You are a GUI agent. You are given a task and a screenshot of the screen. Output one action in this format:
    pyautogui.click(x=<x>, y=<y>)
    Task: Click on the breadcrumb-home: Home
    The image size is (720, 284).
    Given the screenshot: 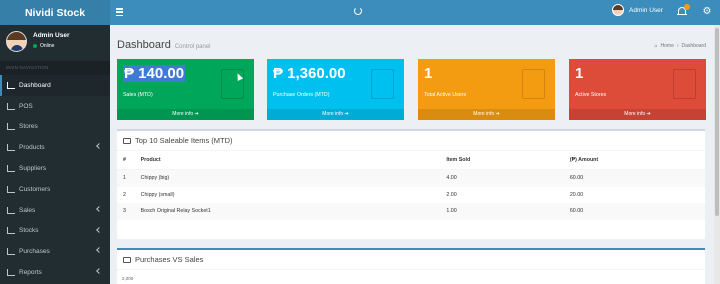 What is the action you would take?
    pyautogui.click(x=667, y=46)
    